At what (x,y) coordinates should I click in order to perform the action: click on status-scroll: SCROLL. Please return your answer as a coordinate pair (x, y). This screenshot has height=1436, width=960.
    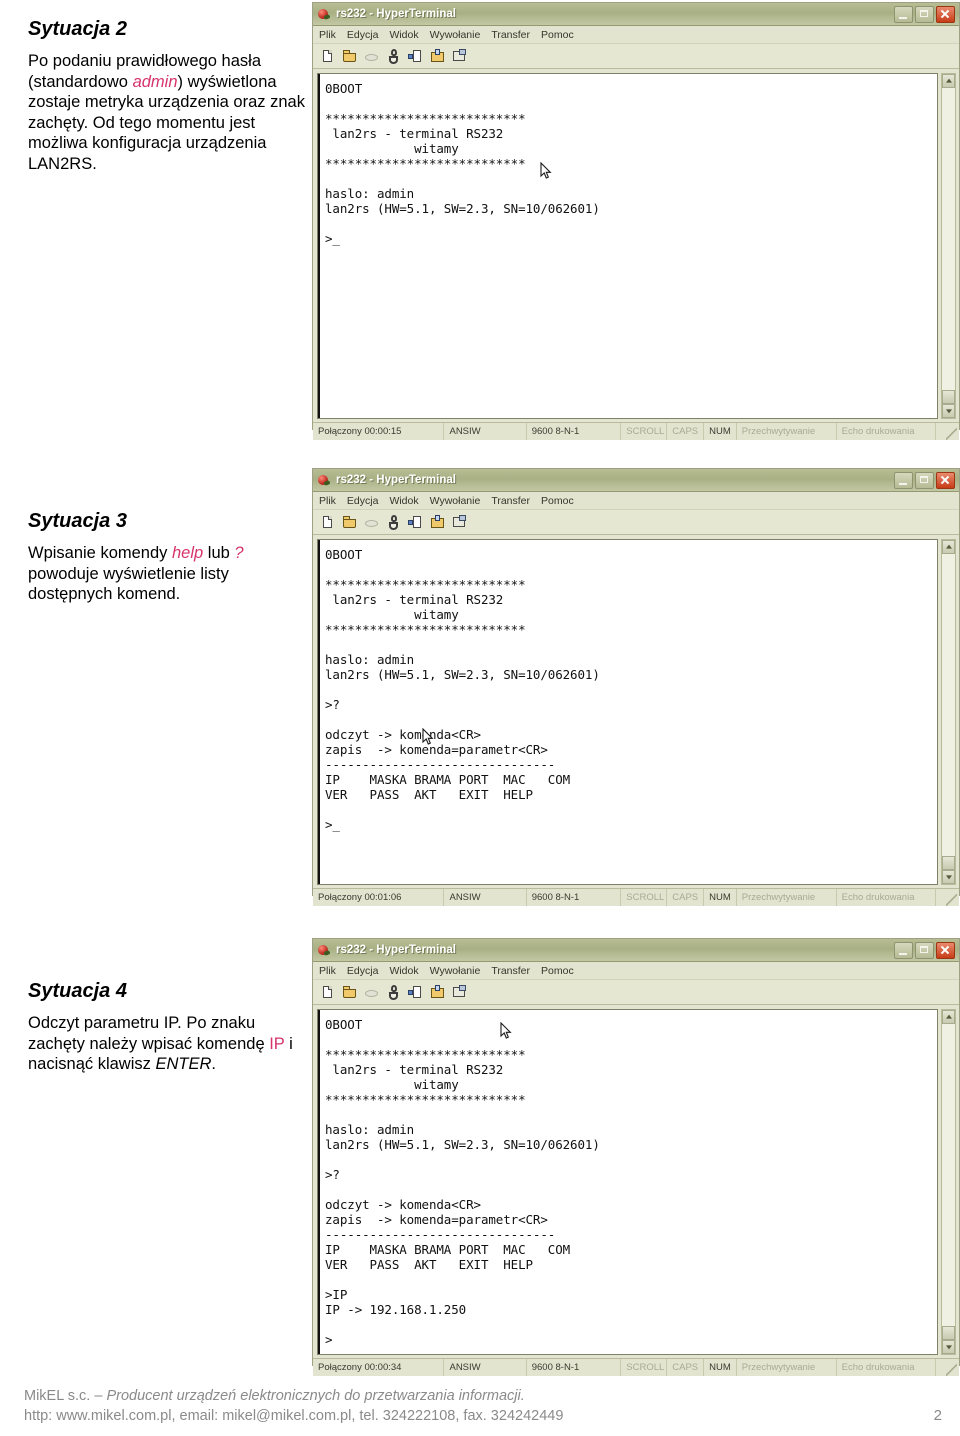
    Looking at the image, I should click on (644, 897).